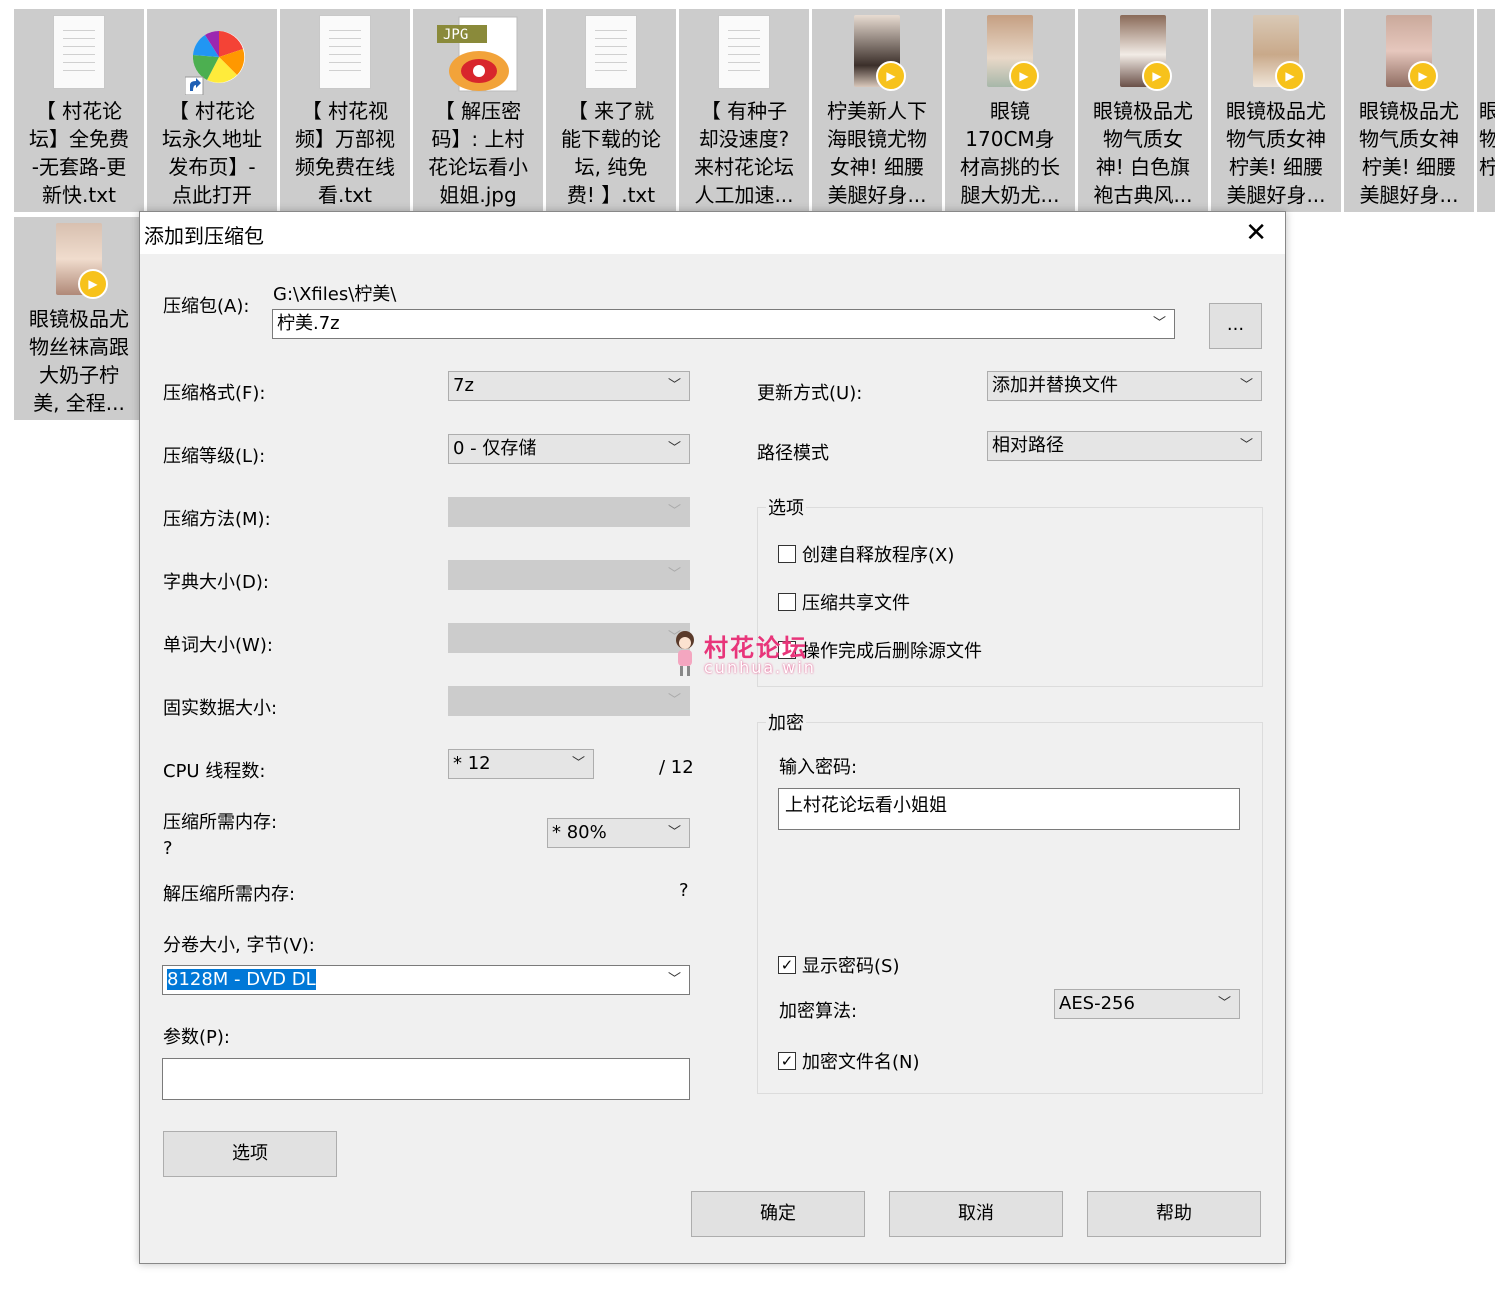 This screenshot has height=1305, width=1495. What do you see at coordinates (495, 448) in the screenshot?
I see `level-value: 0 - 仅存储` at bounding box center [495, 448].